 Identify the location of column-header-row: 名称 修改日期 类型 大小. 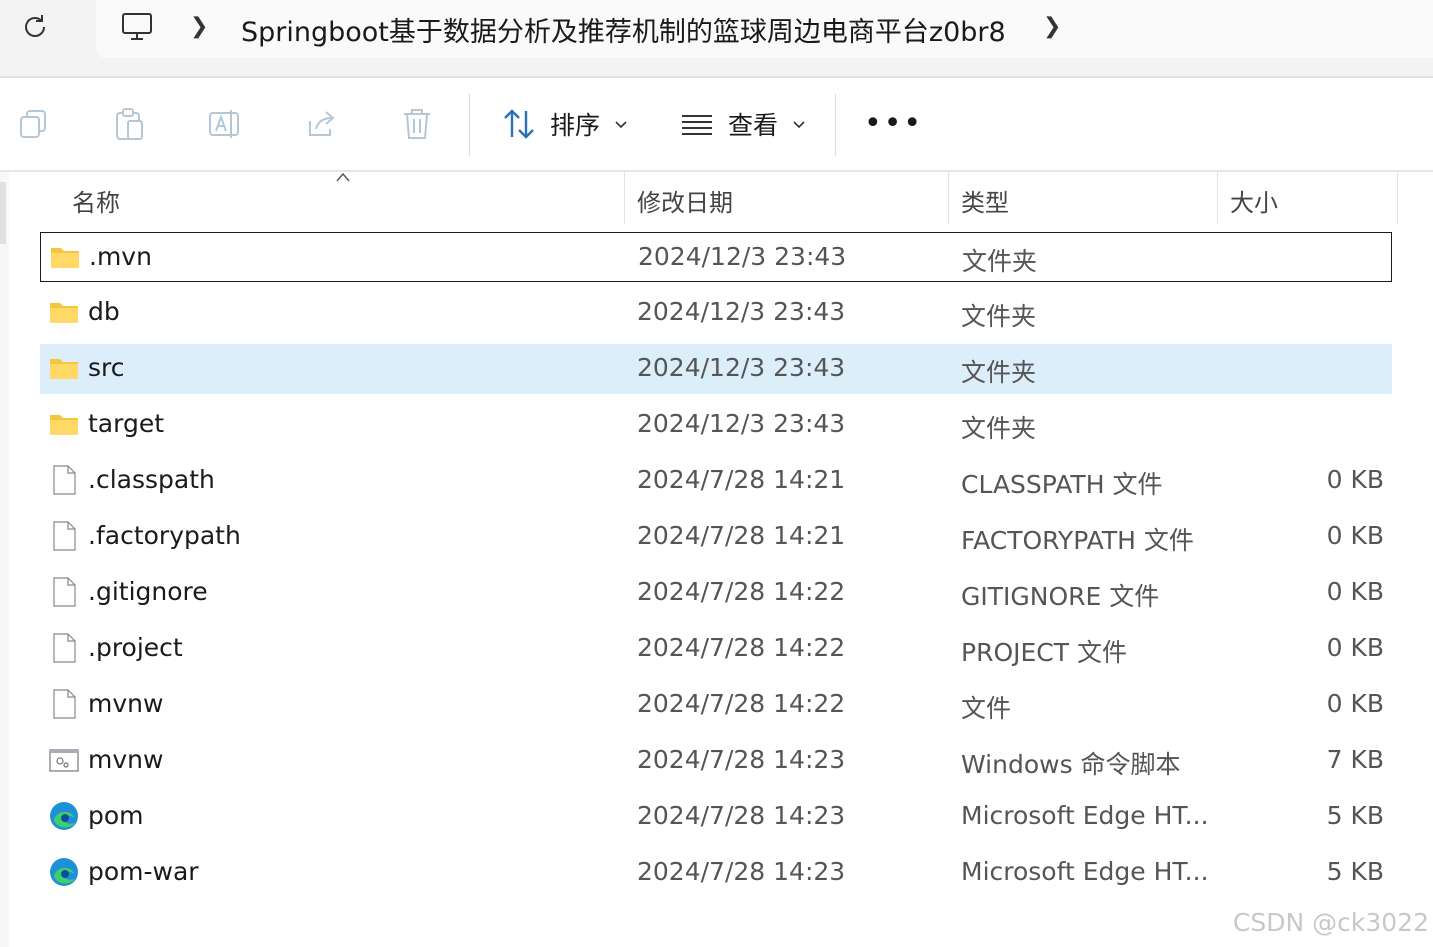
(719, 198).